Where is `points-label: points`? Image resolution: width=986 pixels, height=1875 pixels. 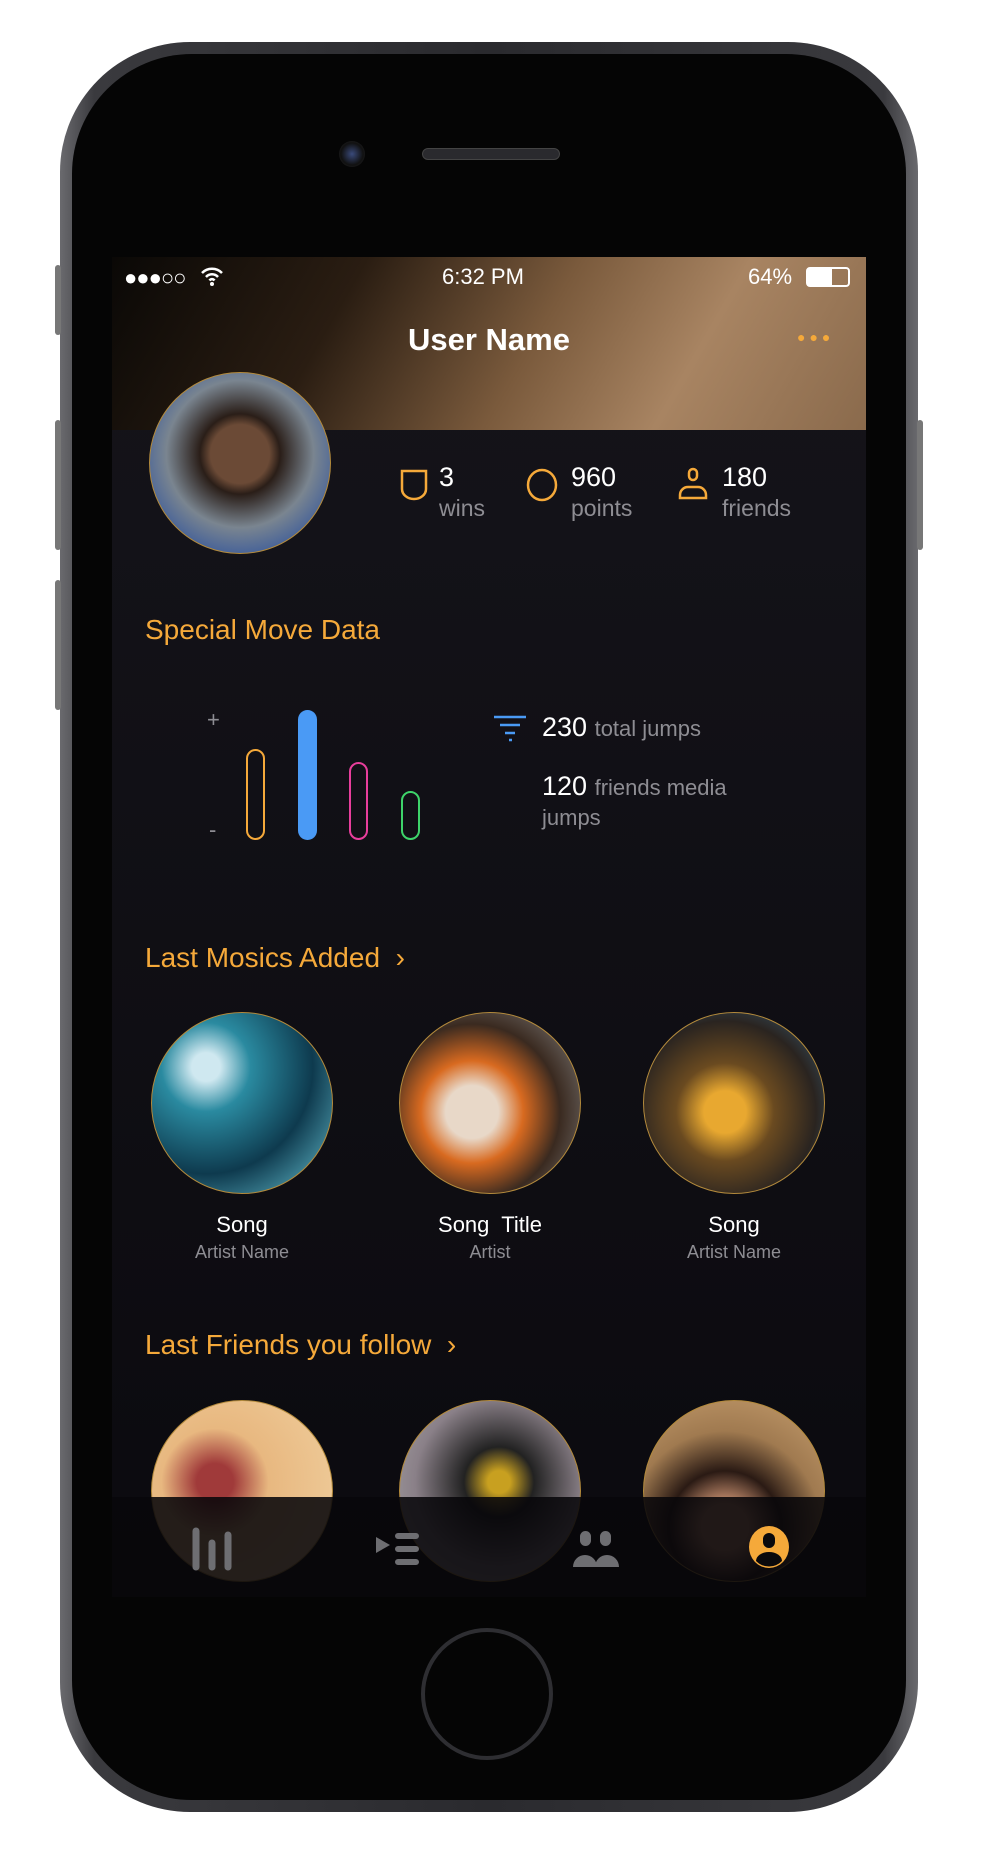 points-label: points is located at coordinates (602, 508).